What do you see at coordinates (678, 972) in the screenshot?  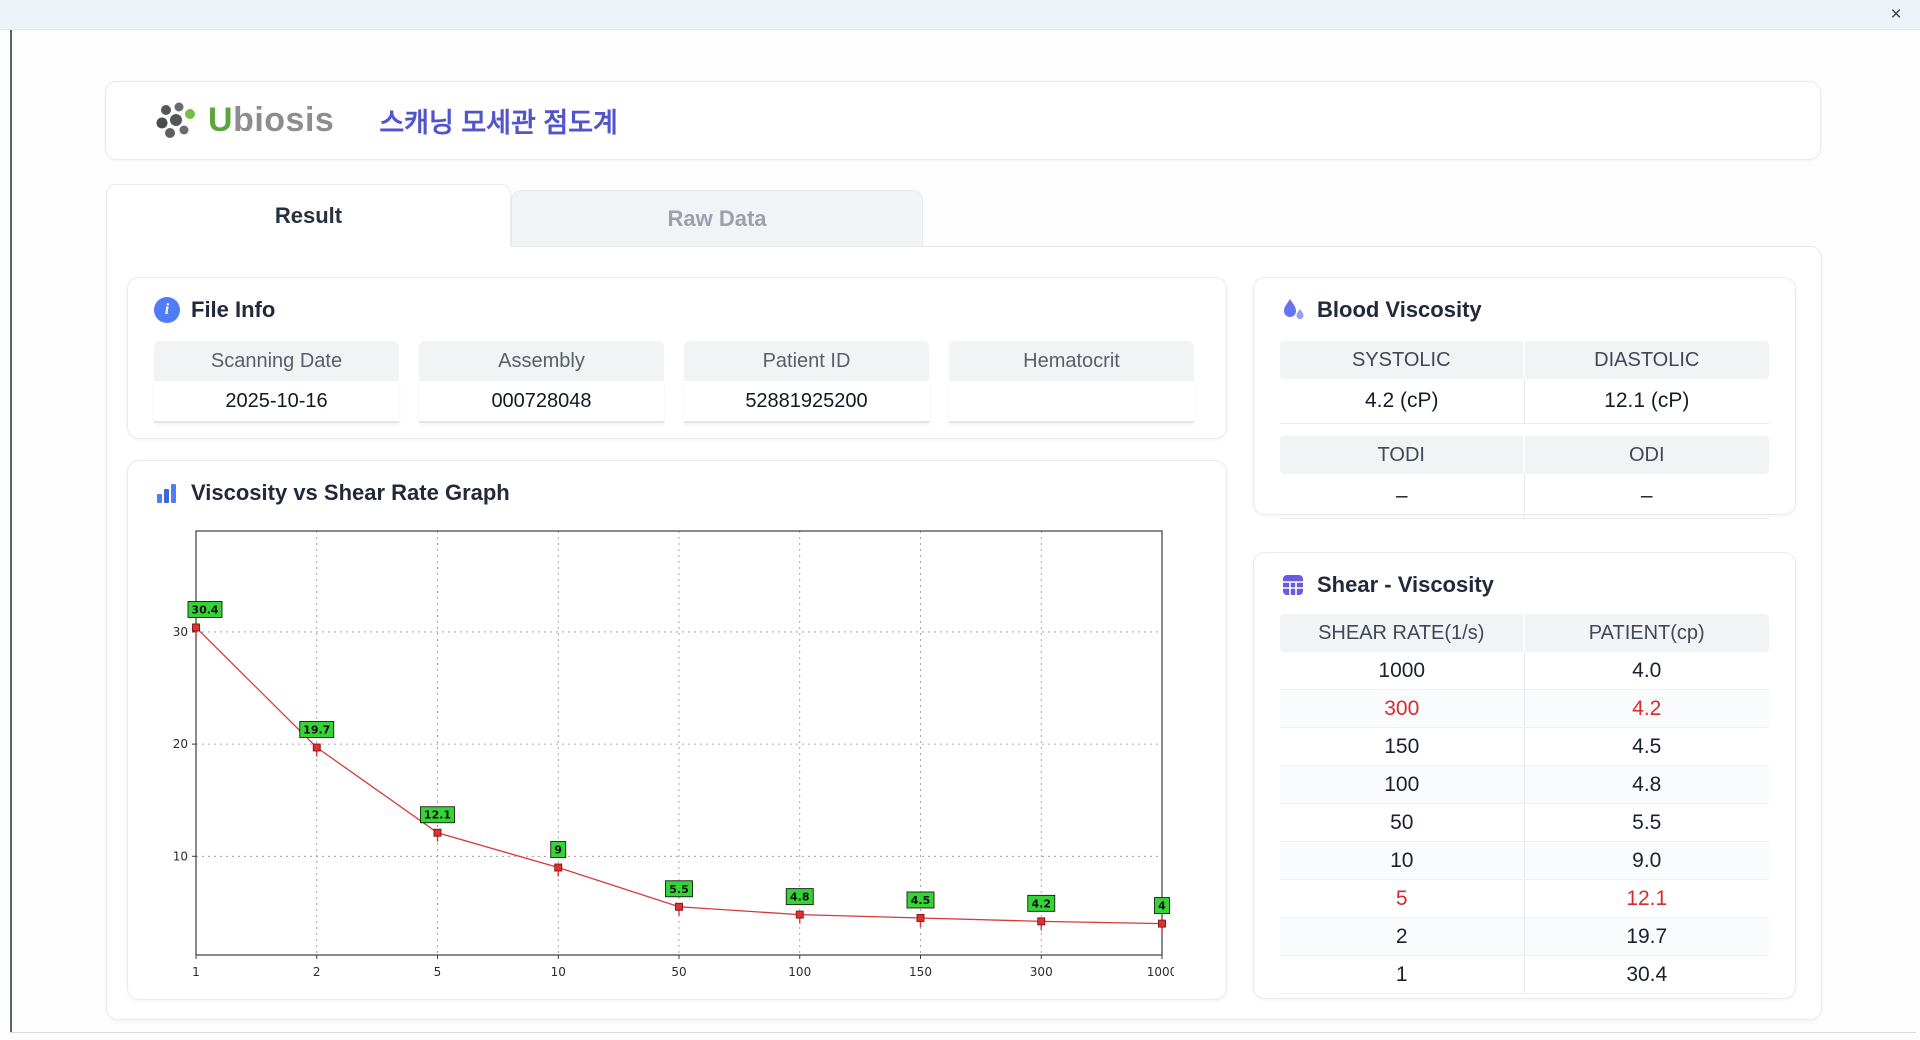 I see `svg-text: 50` at bounding box center [678, 972].